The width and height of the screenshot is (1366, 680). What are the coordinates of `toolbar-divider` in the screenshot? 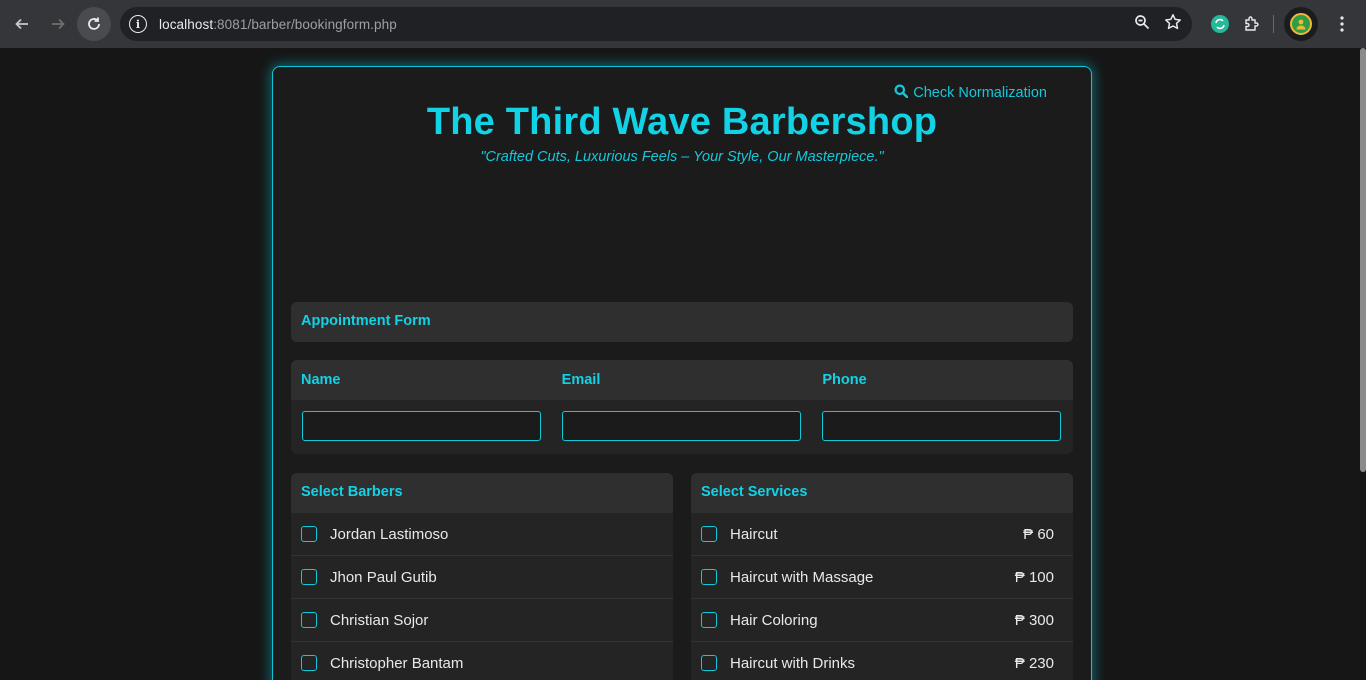 It's located at (1273, 24).